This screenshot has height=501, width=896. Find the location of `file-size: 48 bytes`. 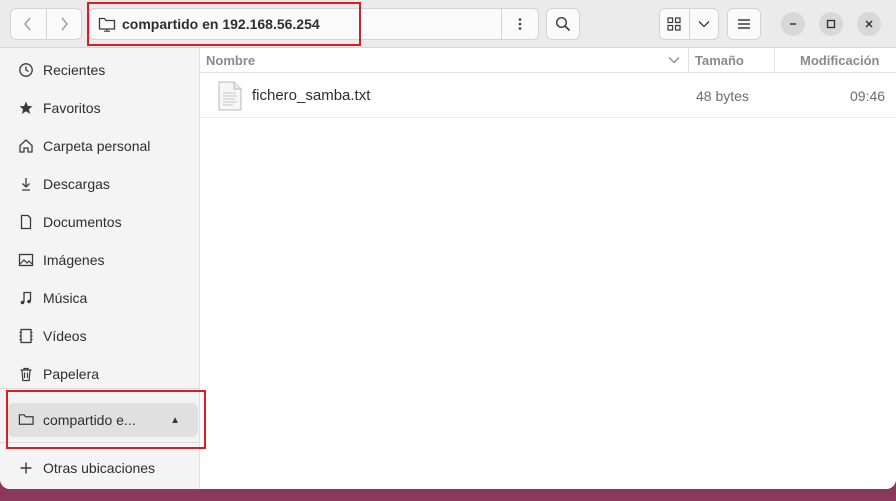

file-size: 48 bytes is located at coordinates (722, 96).